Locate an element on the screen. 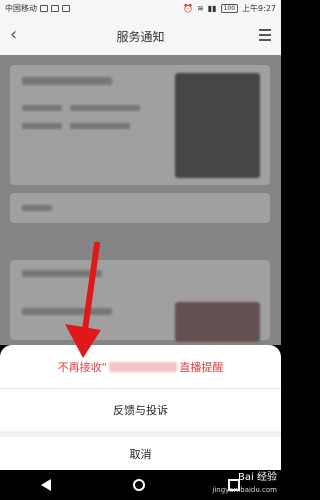  redacted-text is located at coordinates (143, 366).